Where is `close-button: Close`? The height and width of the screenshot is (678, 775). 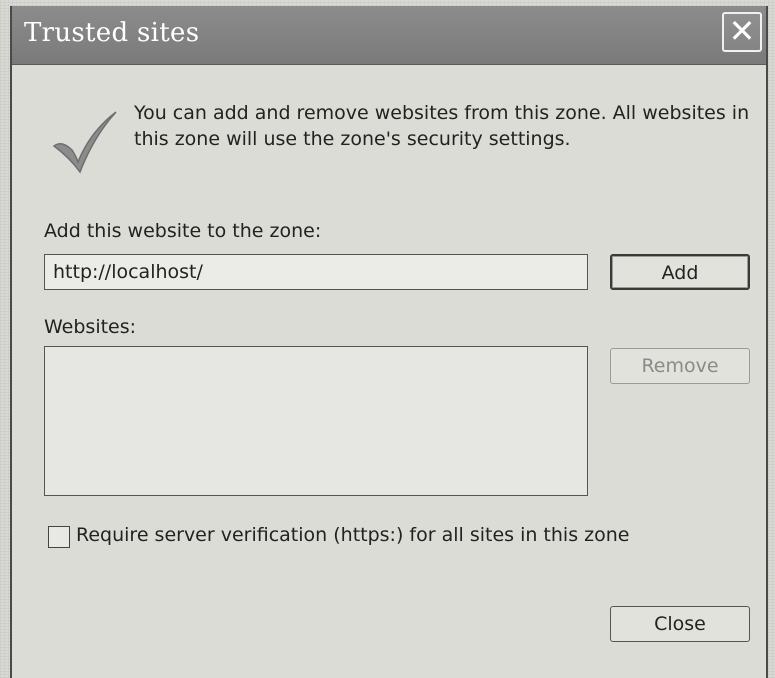
close-button: Close is located at coordinates (680, 624).